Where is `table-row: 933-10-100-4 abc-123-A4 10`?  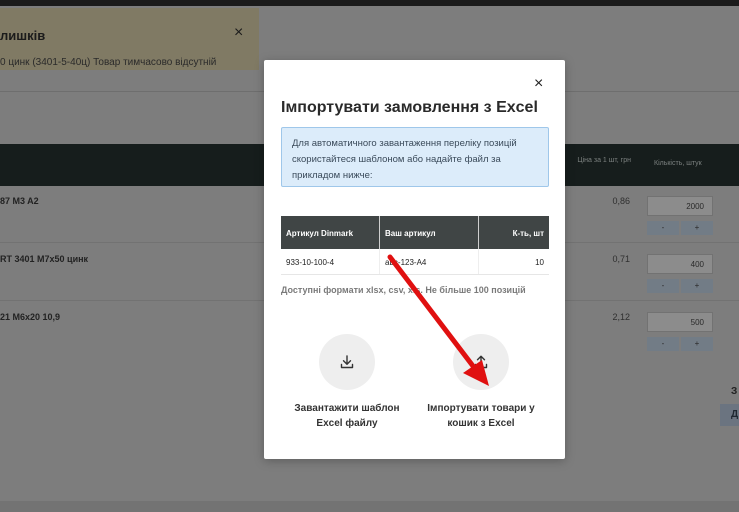 table-row: 933-10-100-4 abc-123-A4 10 is located at coordinates (415, 262).